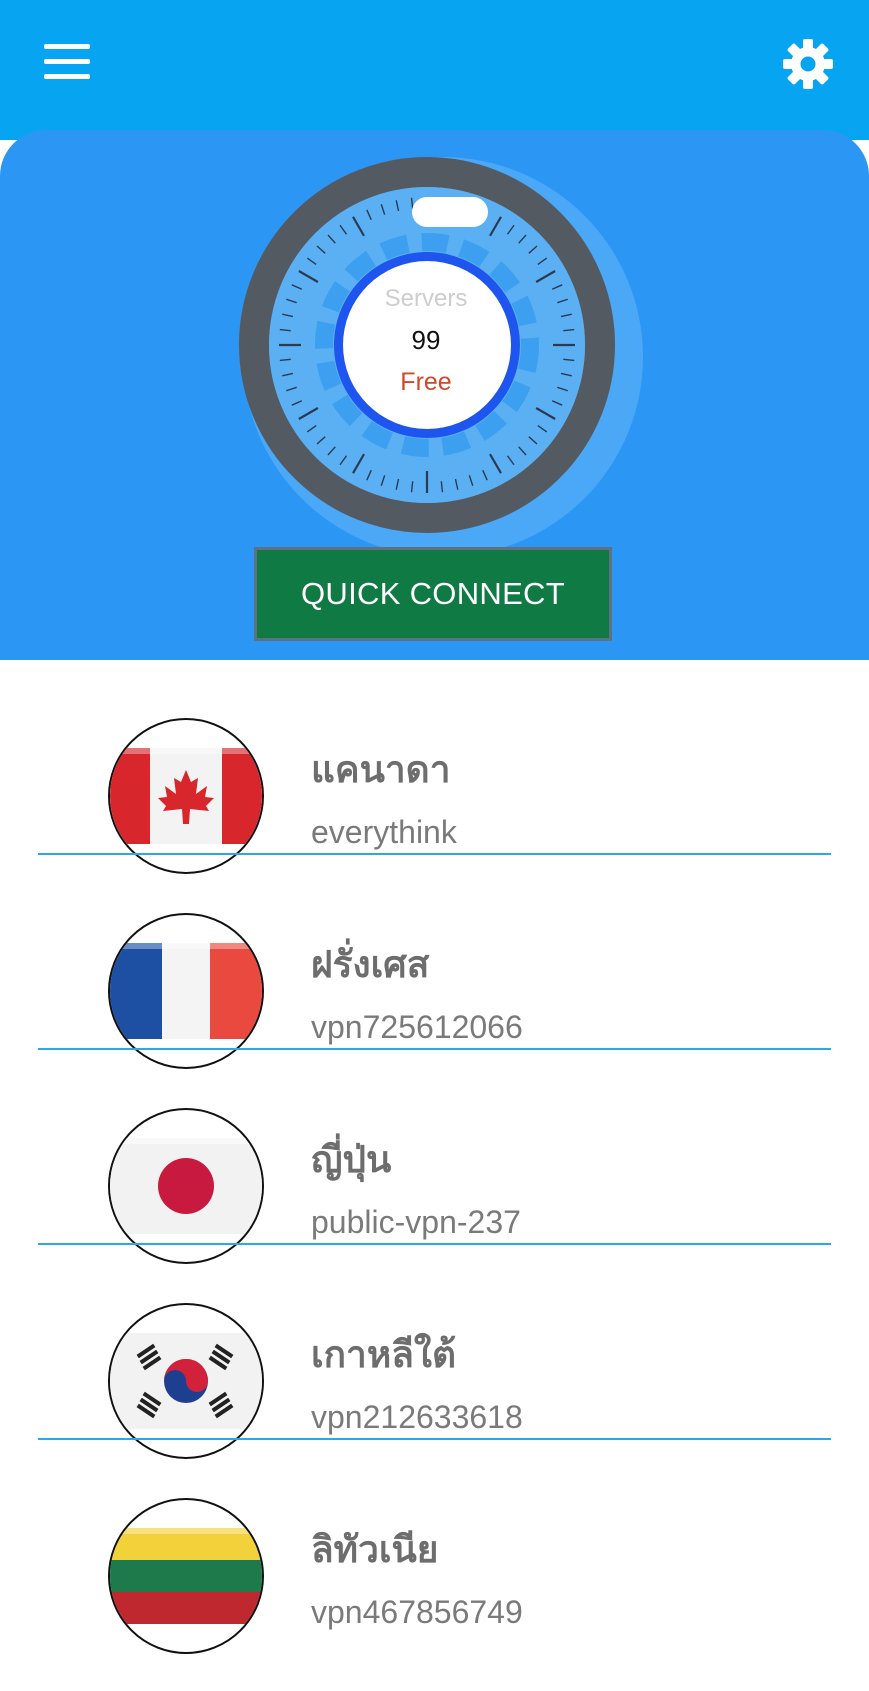 The image size is (869, 1691). What do you see at coordinates (426, 298) in the screenshot?
I see `gauge-servers-label: Servers` at bounding box center [426, 298].